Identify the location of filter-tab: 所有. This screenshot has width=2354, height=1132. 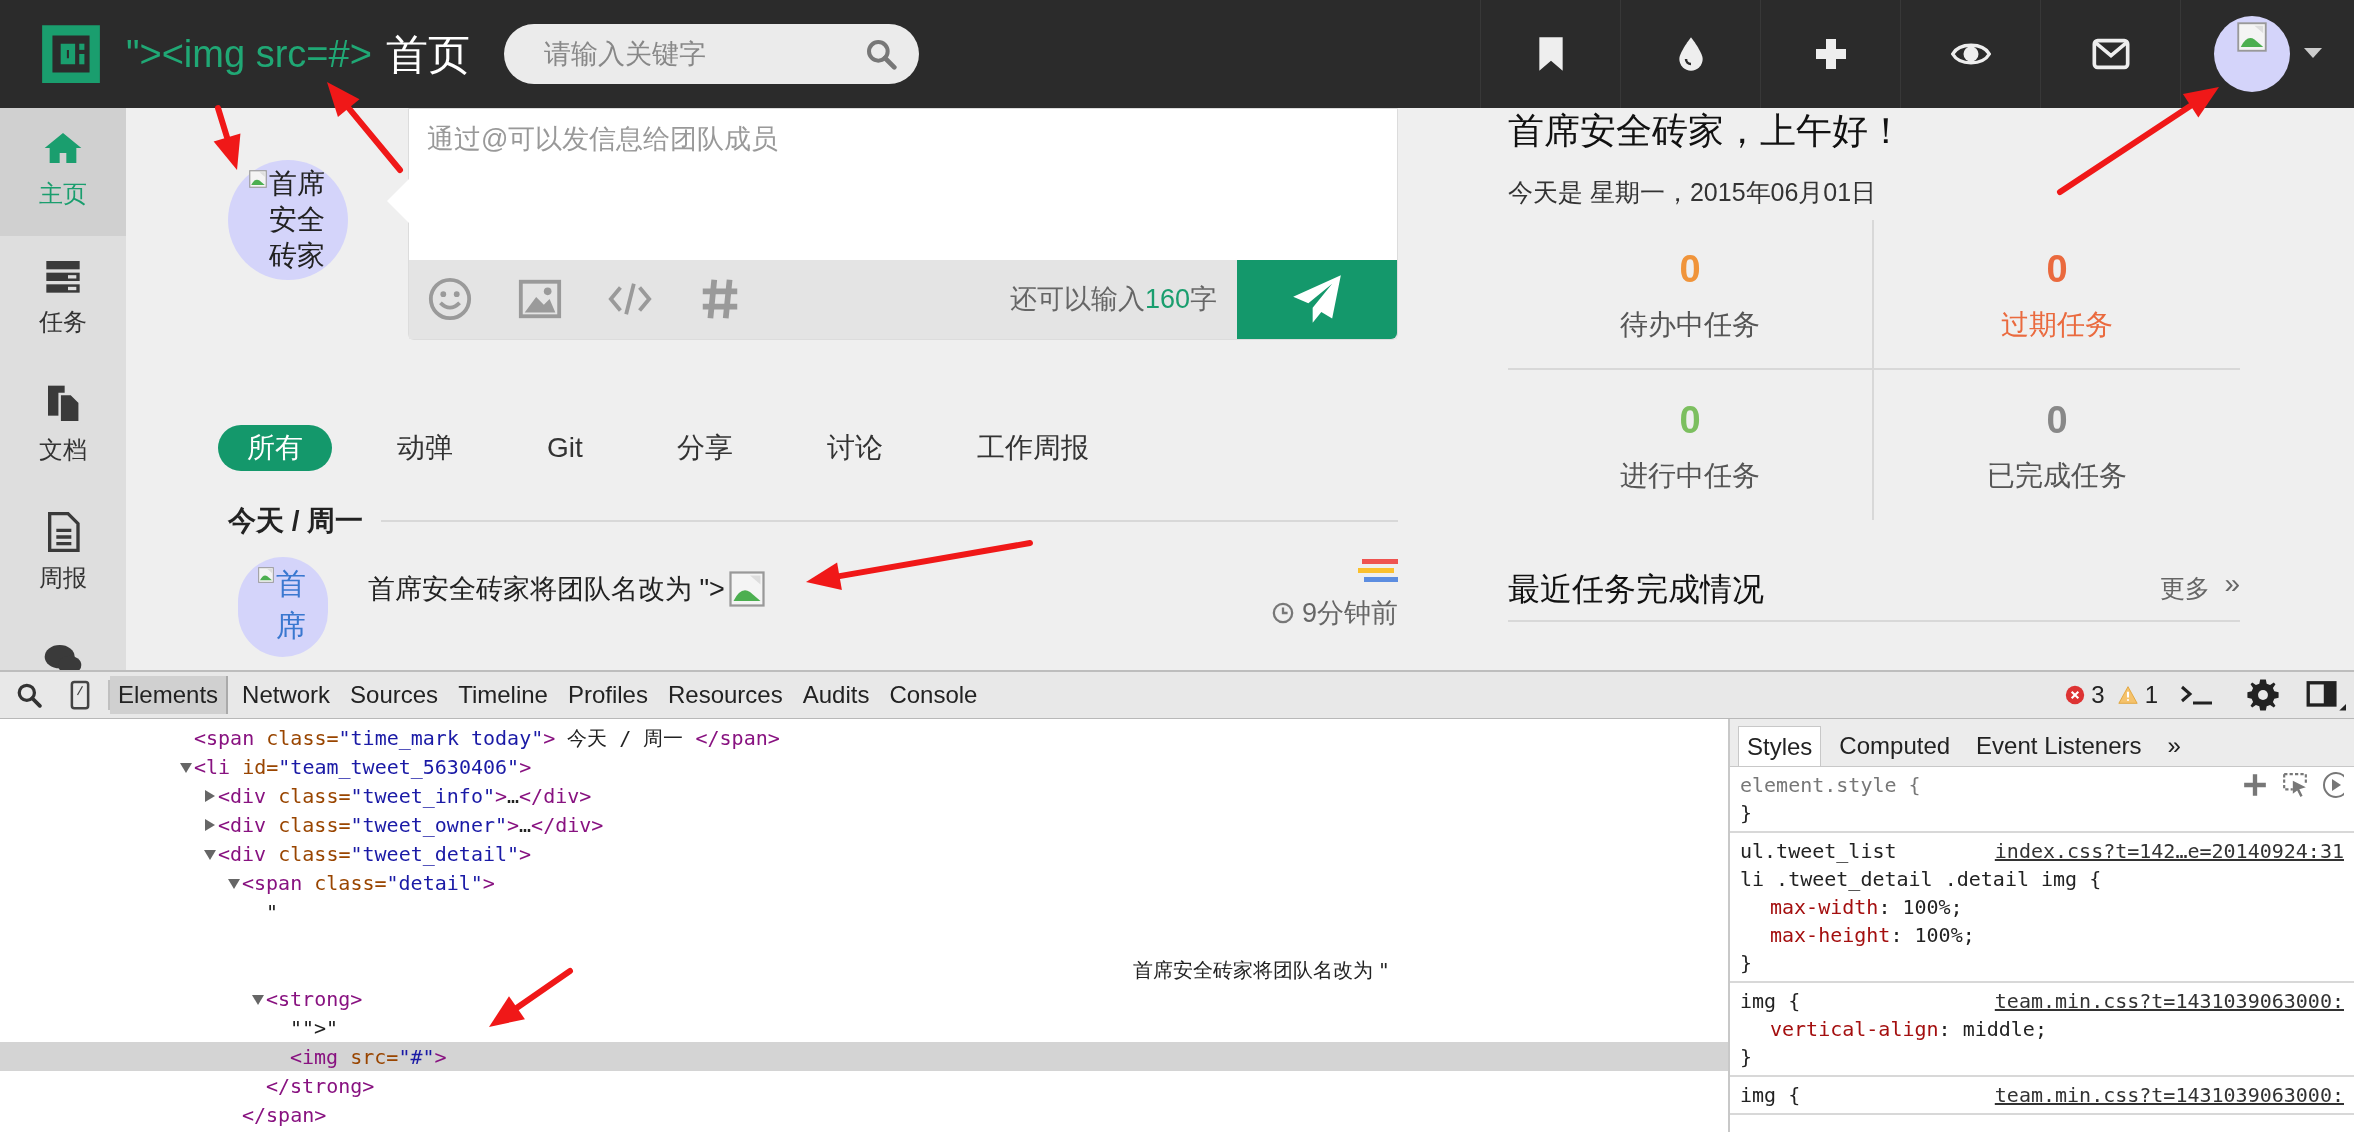
(275, 448).